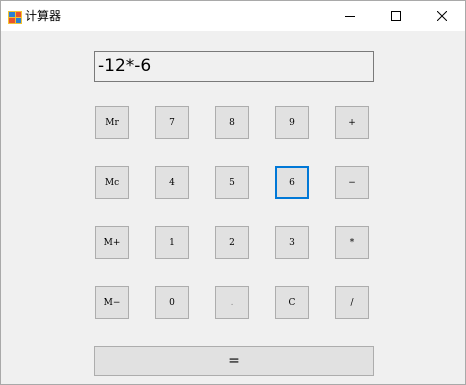 The width and height of the screenshot is (466, 385). I want to click on digit-1-button: 1, so click(172, 242).